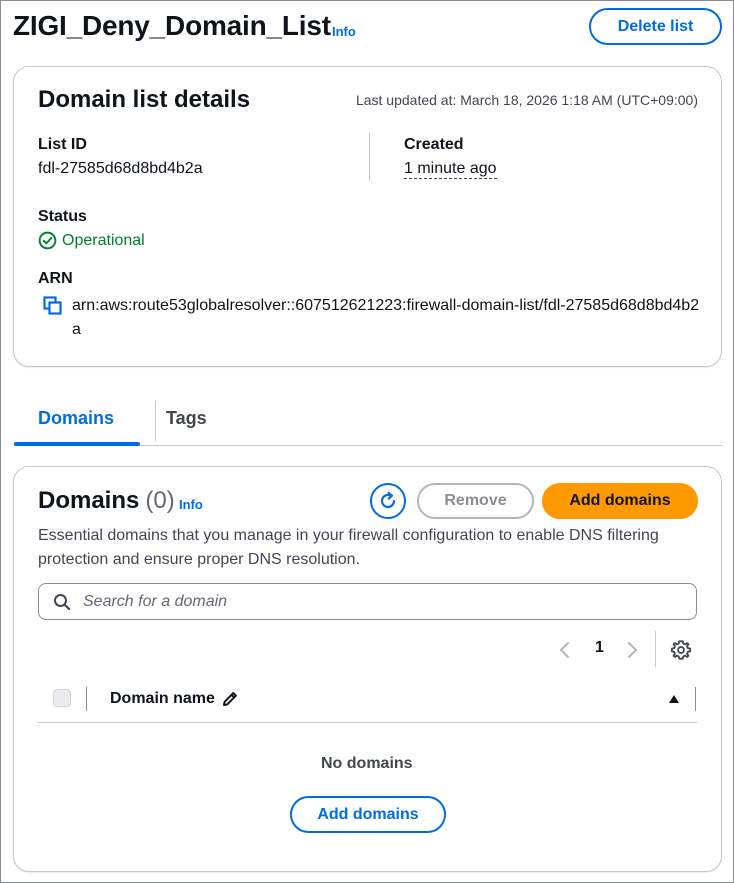 This screenshot has width=734, height=883. I want to click on page-number: 1, so click(599, 648).